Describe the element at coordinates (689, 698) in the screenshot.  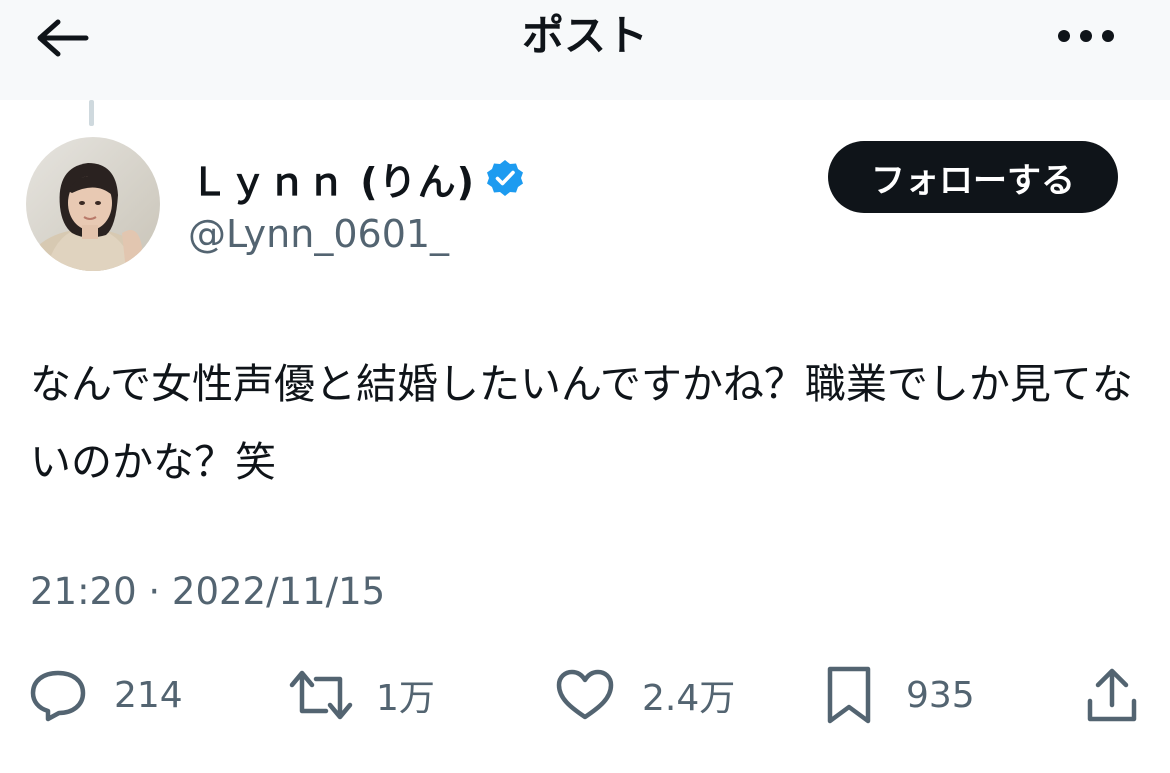
I see `like-count: 2.4万` at that location.